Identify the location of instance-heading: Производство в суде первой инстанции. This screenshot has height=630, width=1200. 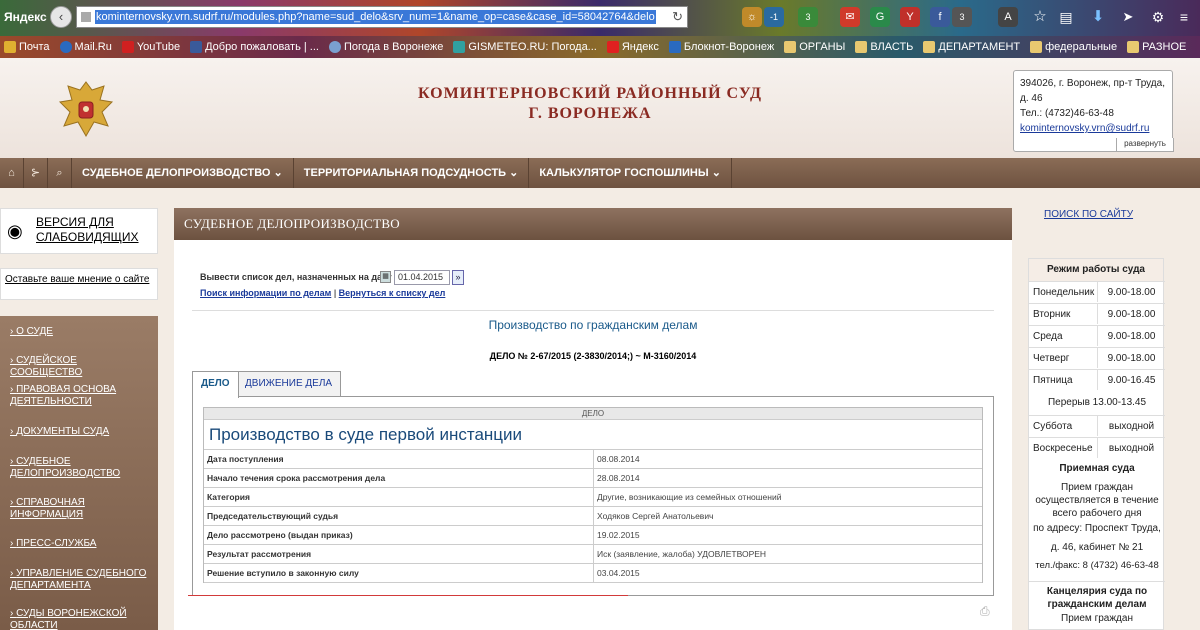
(593, 435).